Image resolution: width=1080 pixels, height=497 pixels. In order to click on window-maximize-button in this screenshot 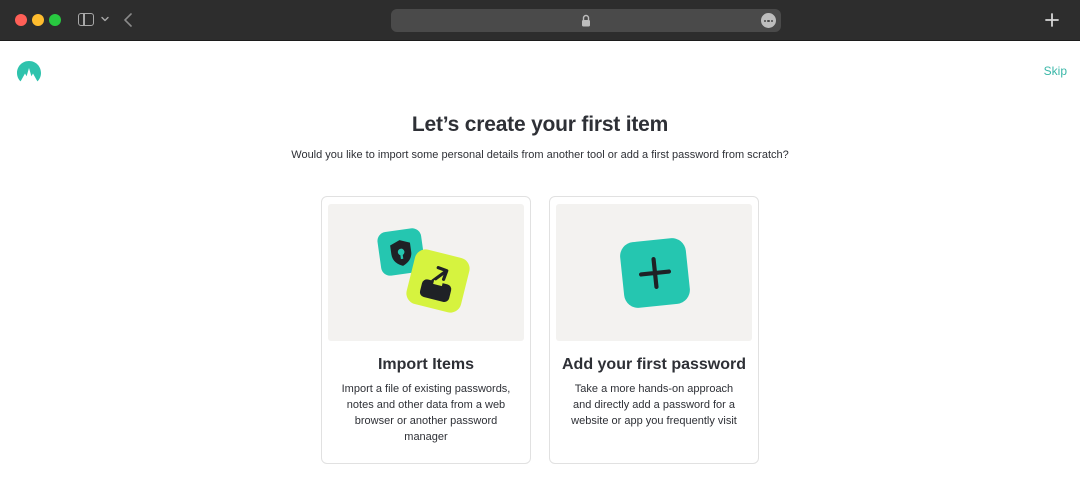, I will do `click(55, 20)`.